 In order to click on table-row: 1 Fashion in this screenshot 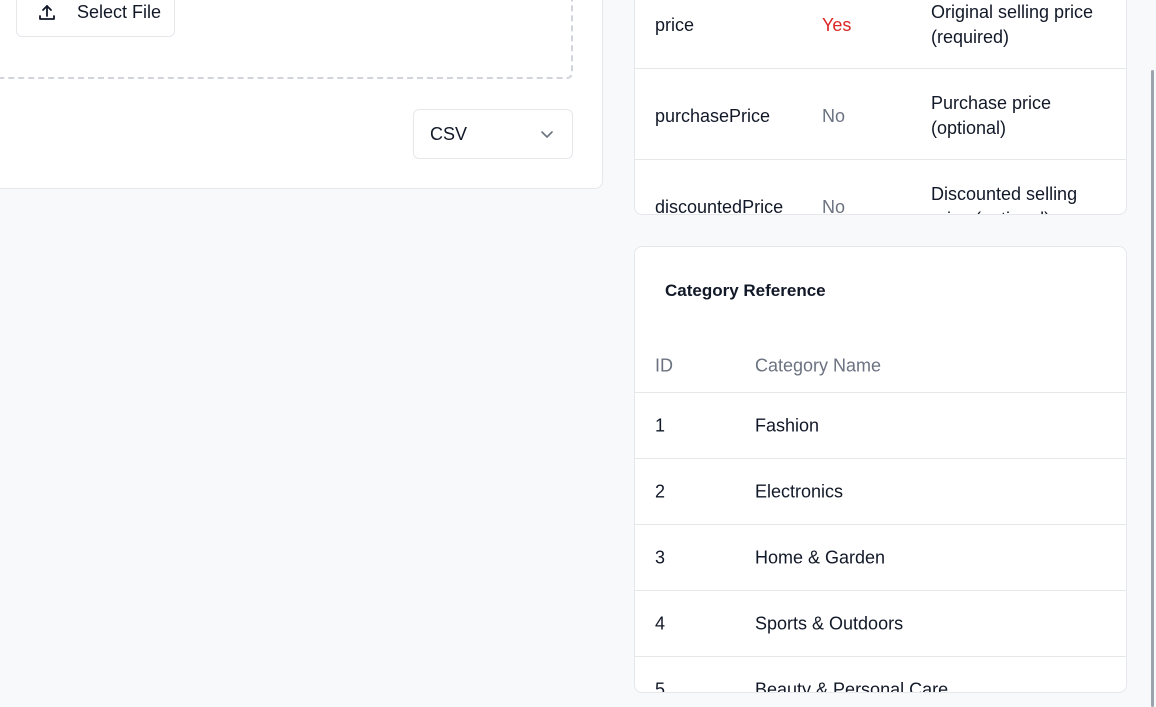, I will do `click(880, 426)`.